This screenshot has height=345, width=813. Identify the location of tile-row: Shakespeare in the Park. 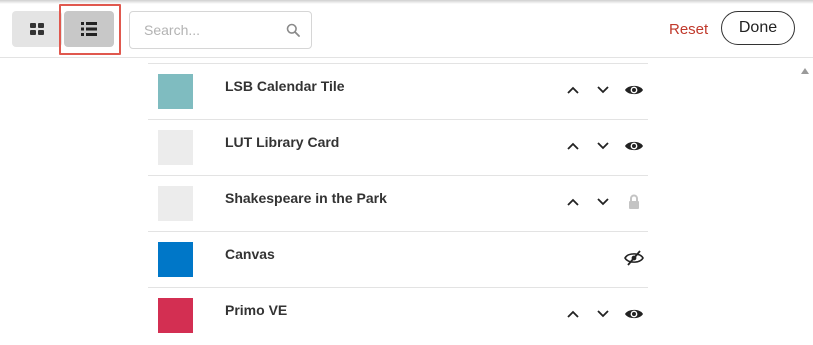
(398, 203).